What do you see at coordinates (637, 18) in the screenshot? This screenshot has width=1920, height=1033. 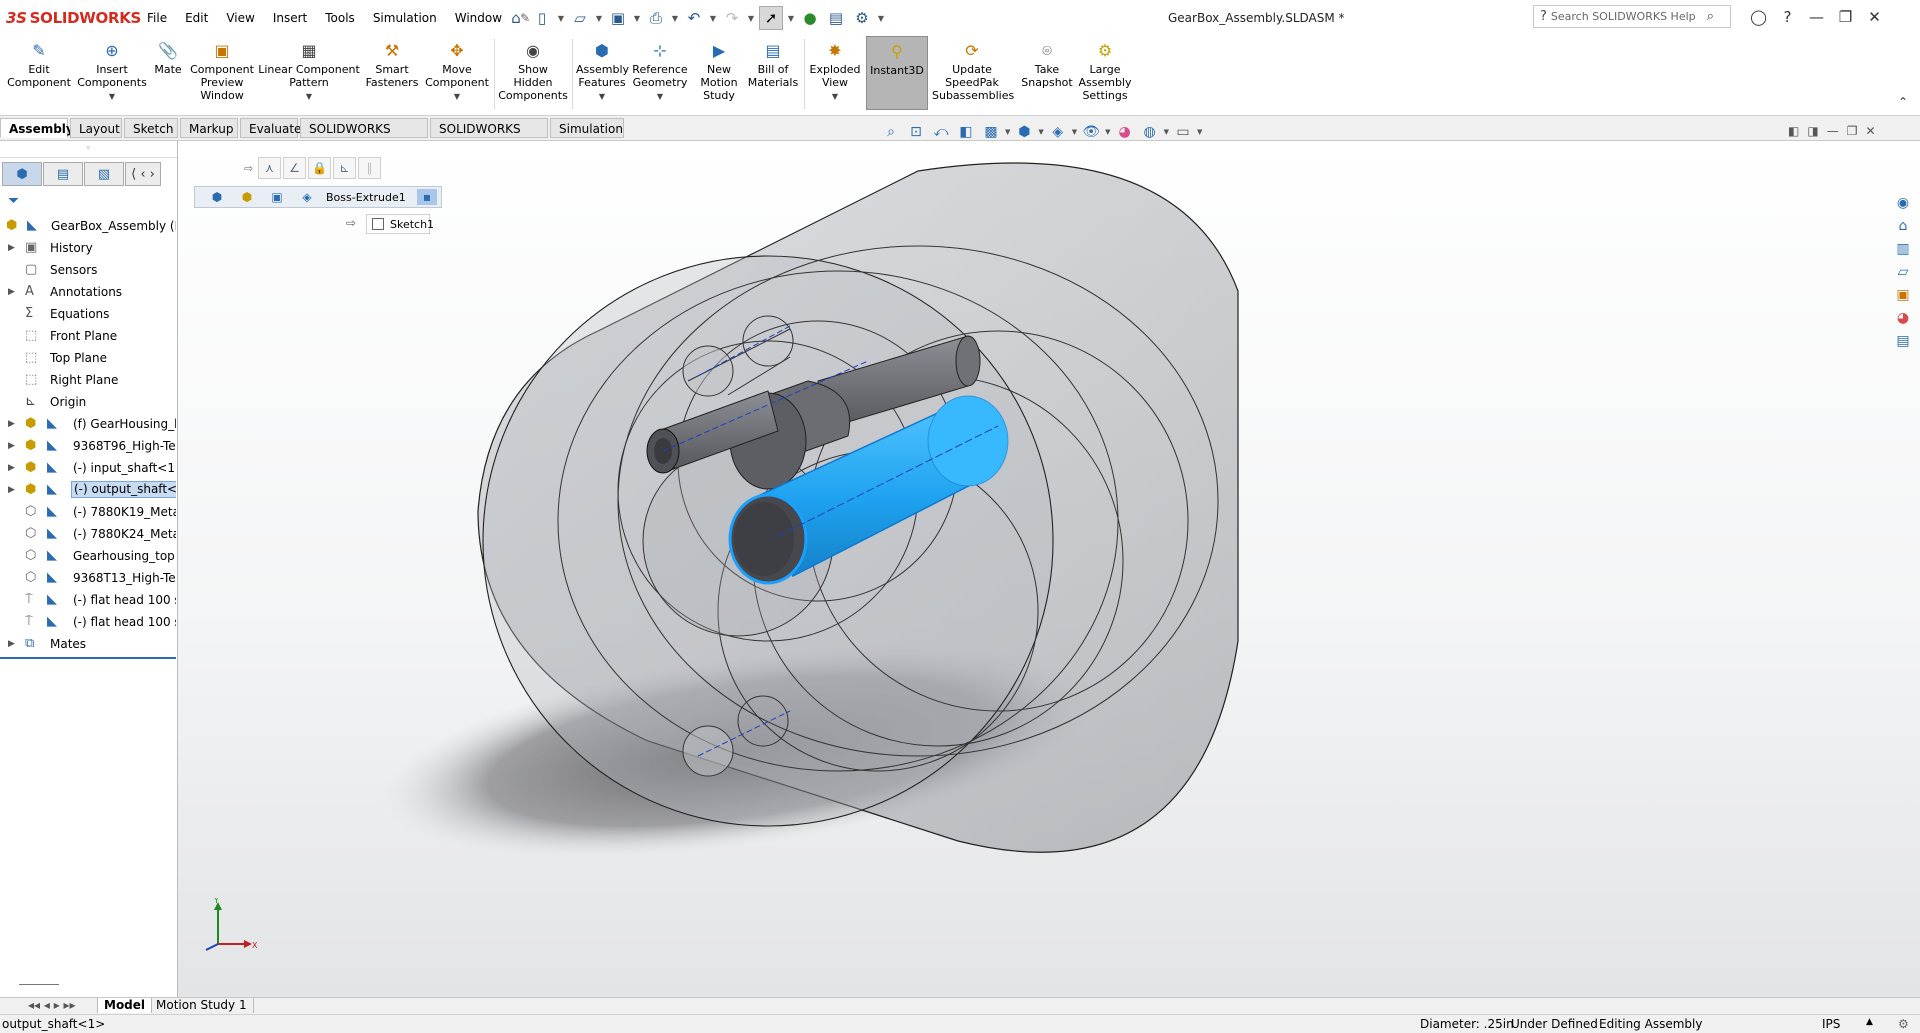 I see `save-dropdown-arrow: ▼` at bounding box center [637, 18].